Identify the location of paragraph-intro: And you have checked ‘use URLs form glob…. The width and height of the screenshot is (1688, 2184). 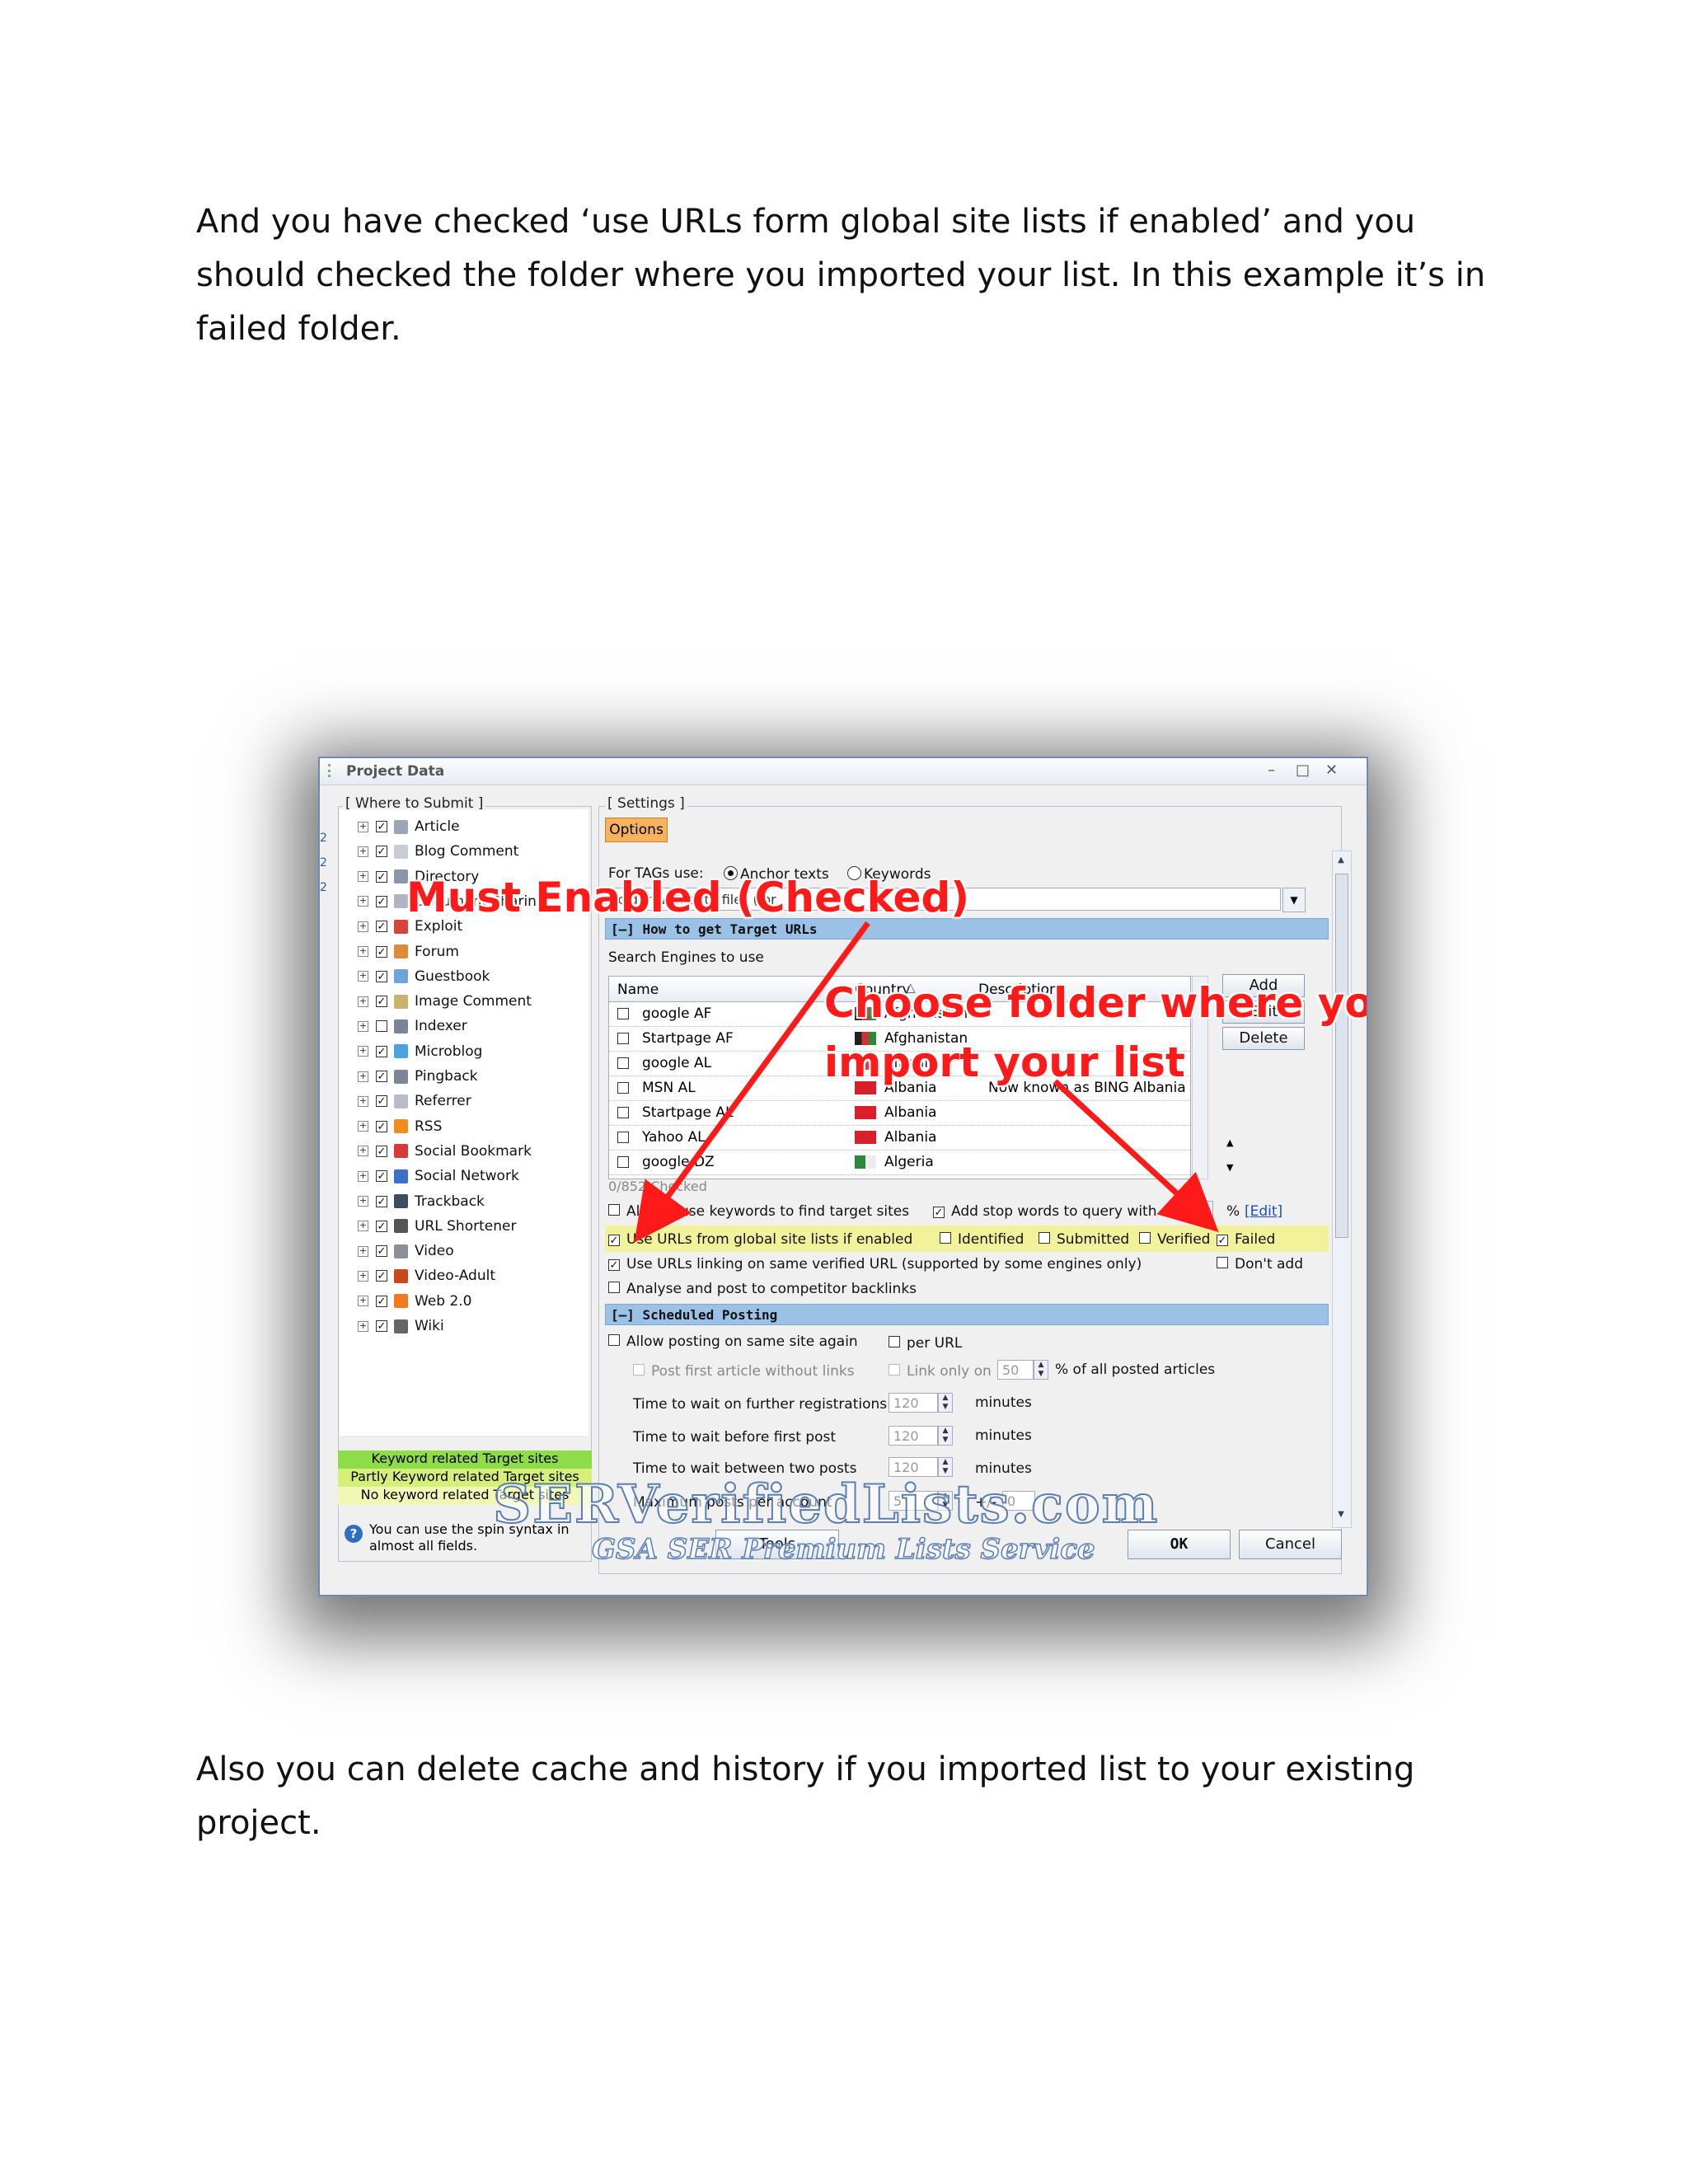
(841, 275).